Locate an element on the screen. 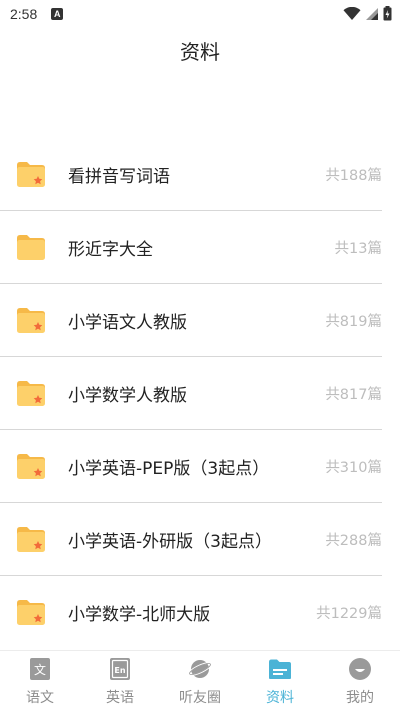 This screenshot has height=711, width=400. list-item: 小学英语-PEP版（3起点） 共310篇 is located at coordinates (200, 466).